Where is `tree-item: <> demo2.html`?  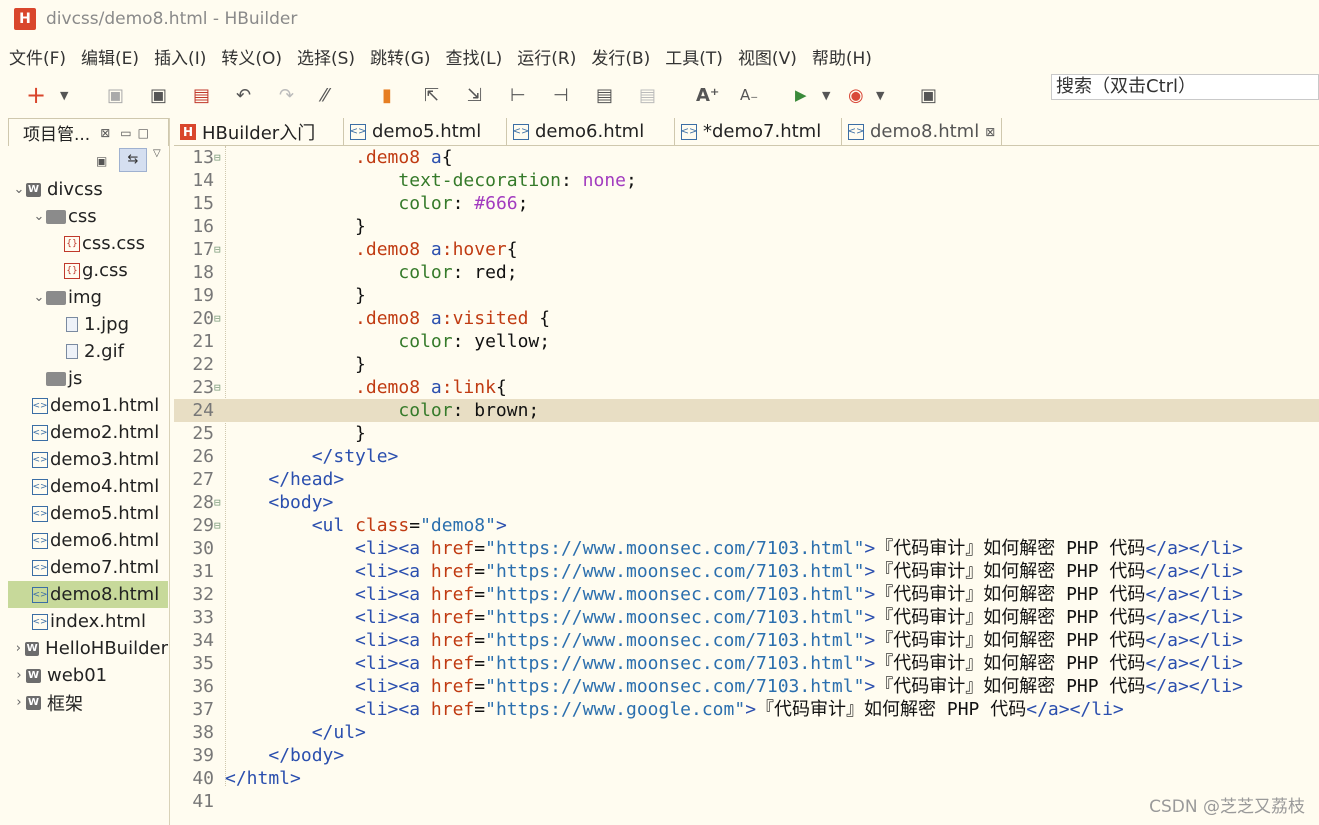 tree-item: <> demo2.html is located at coordinates (88, 432).